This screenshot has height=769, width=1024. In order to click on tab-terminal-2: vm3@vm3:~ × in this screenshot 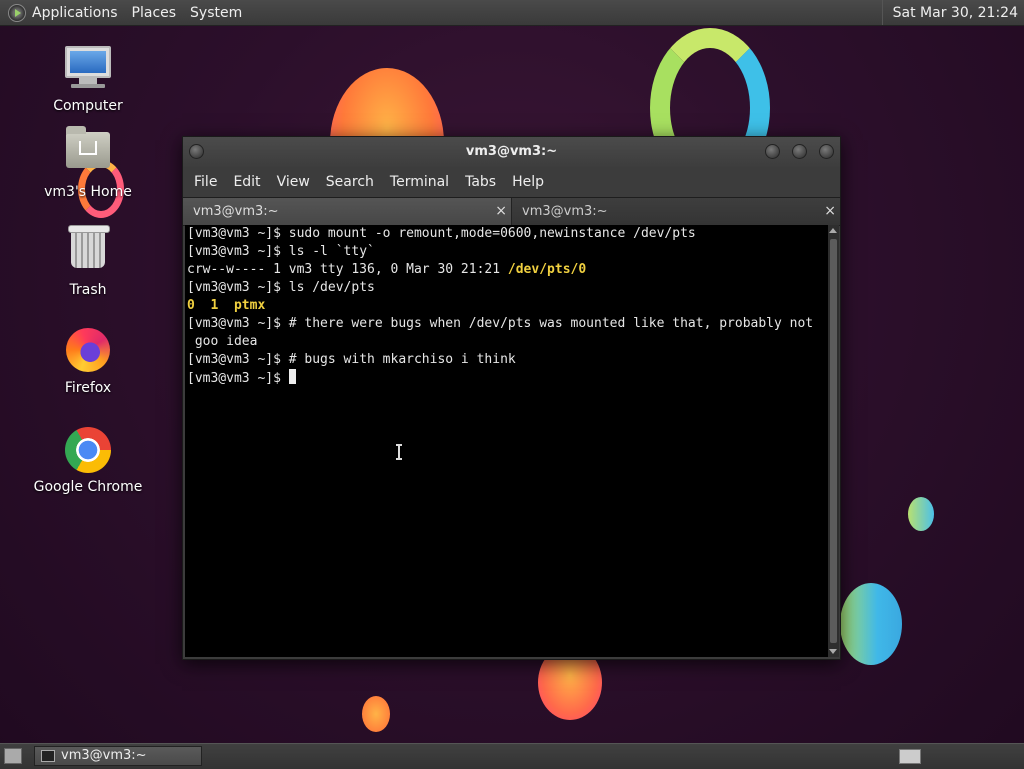, I will do `click(676, 211)`.